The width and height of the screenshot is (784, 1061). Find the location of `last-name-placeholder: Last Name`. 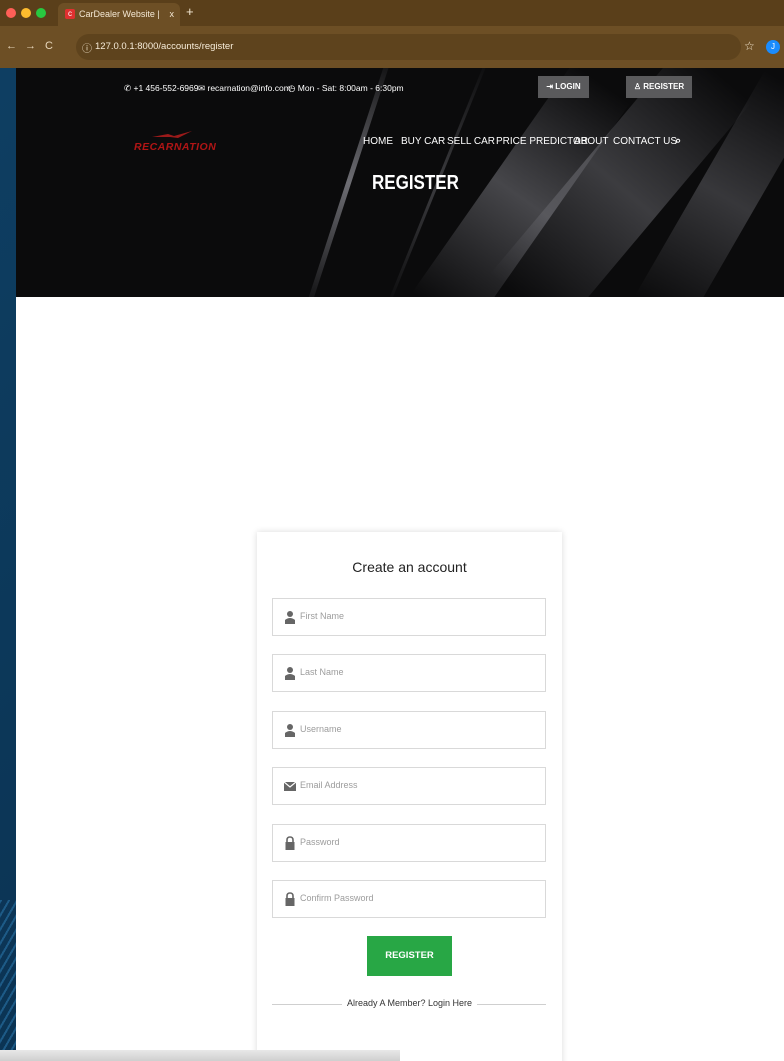

last-name-placeholder: Last Name is located at coordinates (322, 672).